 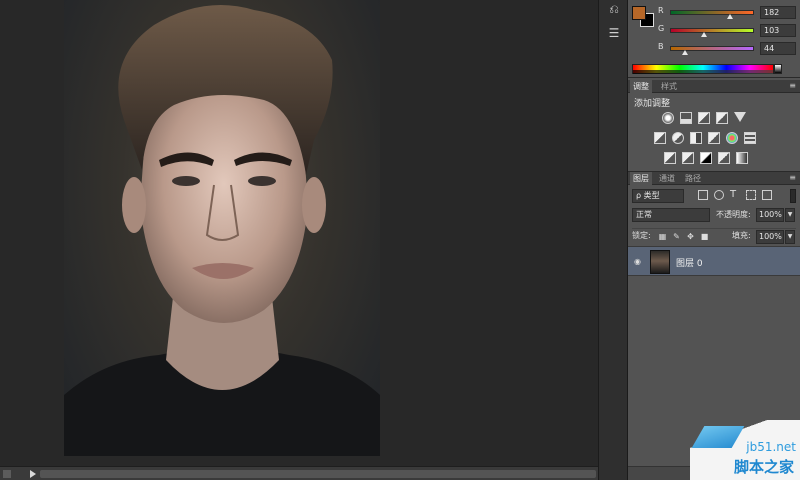 I want to click on adjustments-panel: 调整 样式 ≡ 添加调整, so click(x=714, y=126).